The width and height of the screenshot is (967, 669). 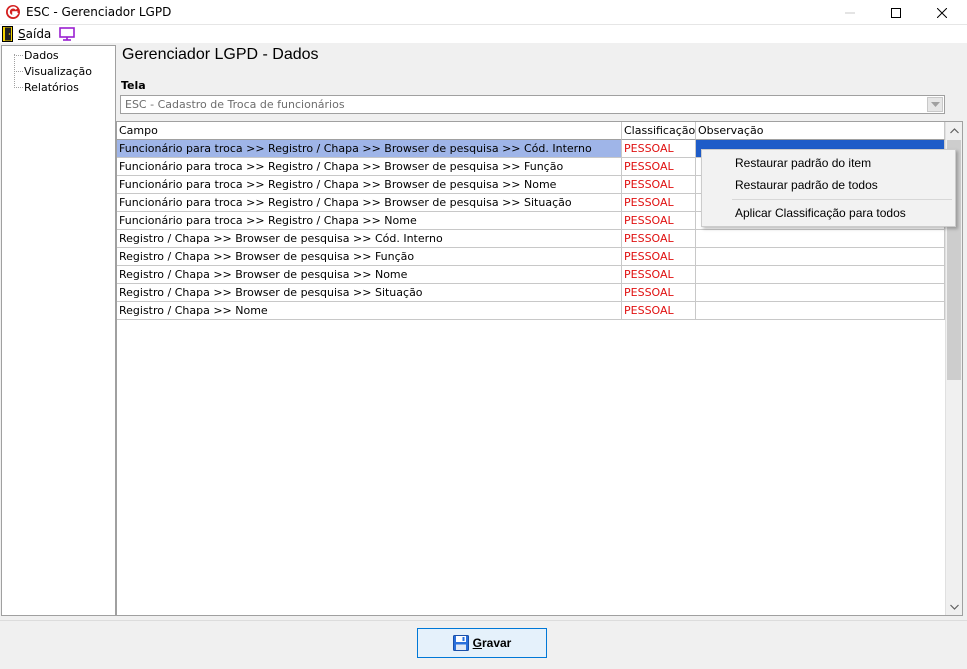 I want to click on table-row: Registro / Chapa >> Nome PESSOAL, so click(x=531, y=311).